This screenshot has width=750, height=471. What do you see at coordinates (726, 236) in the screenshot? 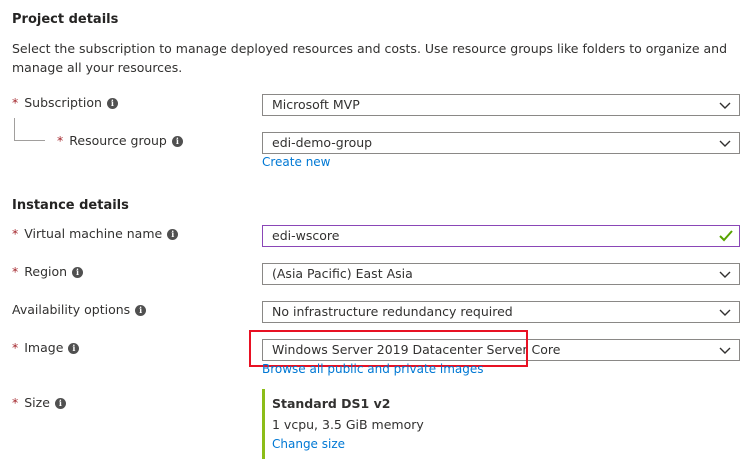
I see `checkmark-icon` at bounding box center [726, 236].